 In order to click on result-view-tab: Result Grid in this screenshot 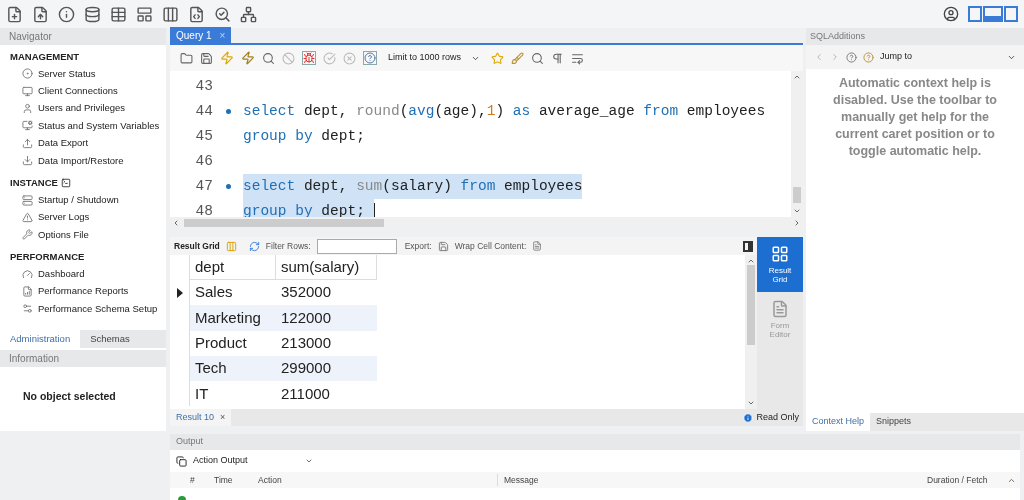, I will do `click(780, 264)`.